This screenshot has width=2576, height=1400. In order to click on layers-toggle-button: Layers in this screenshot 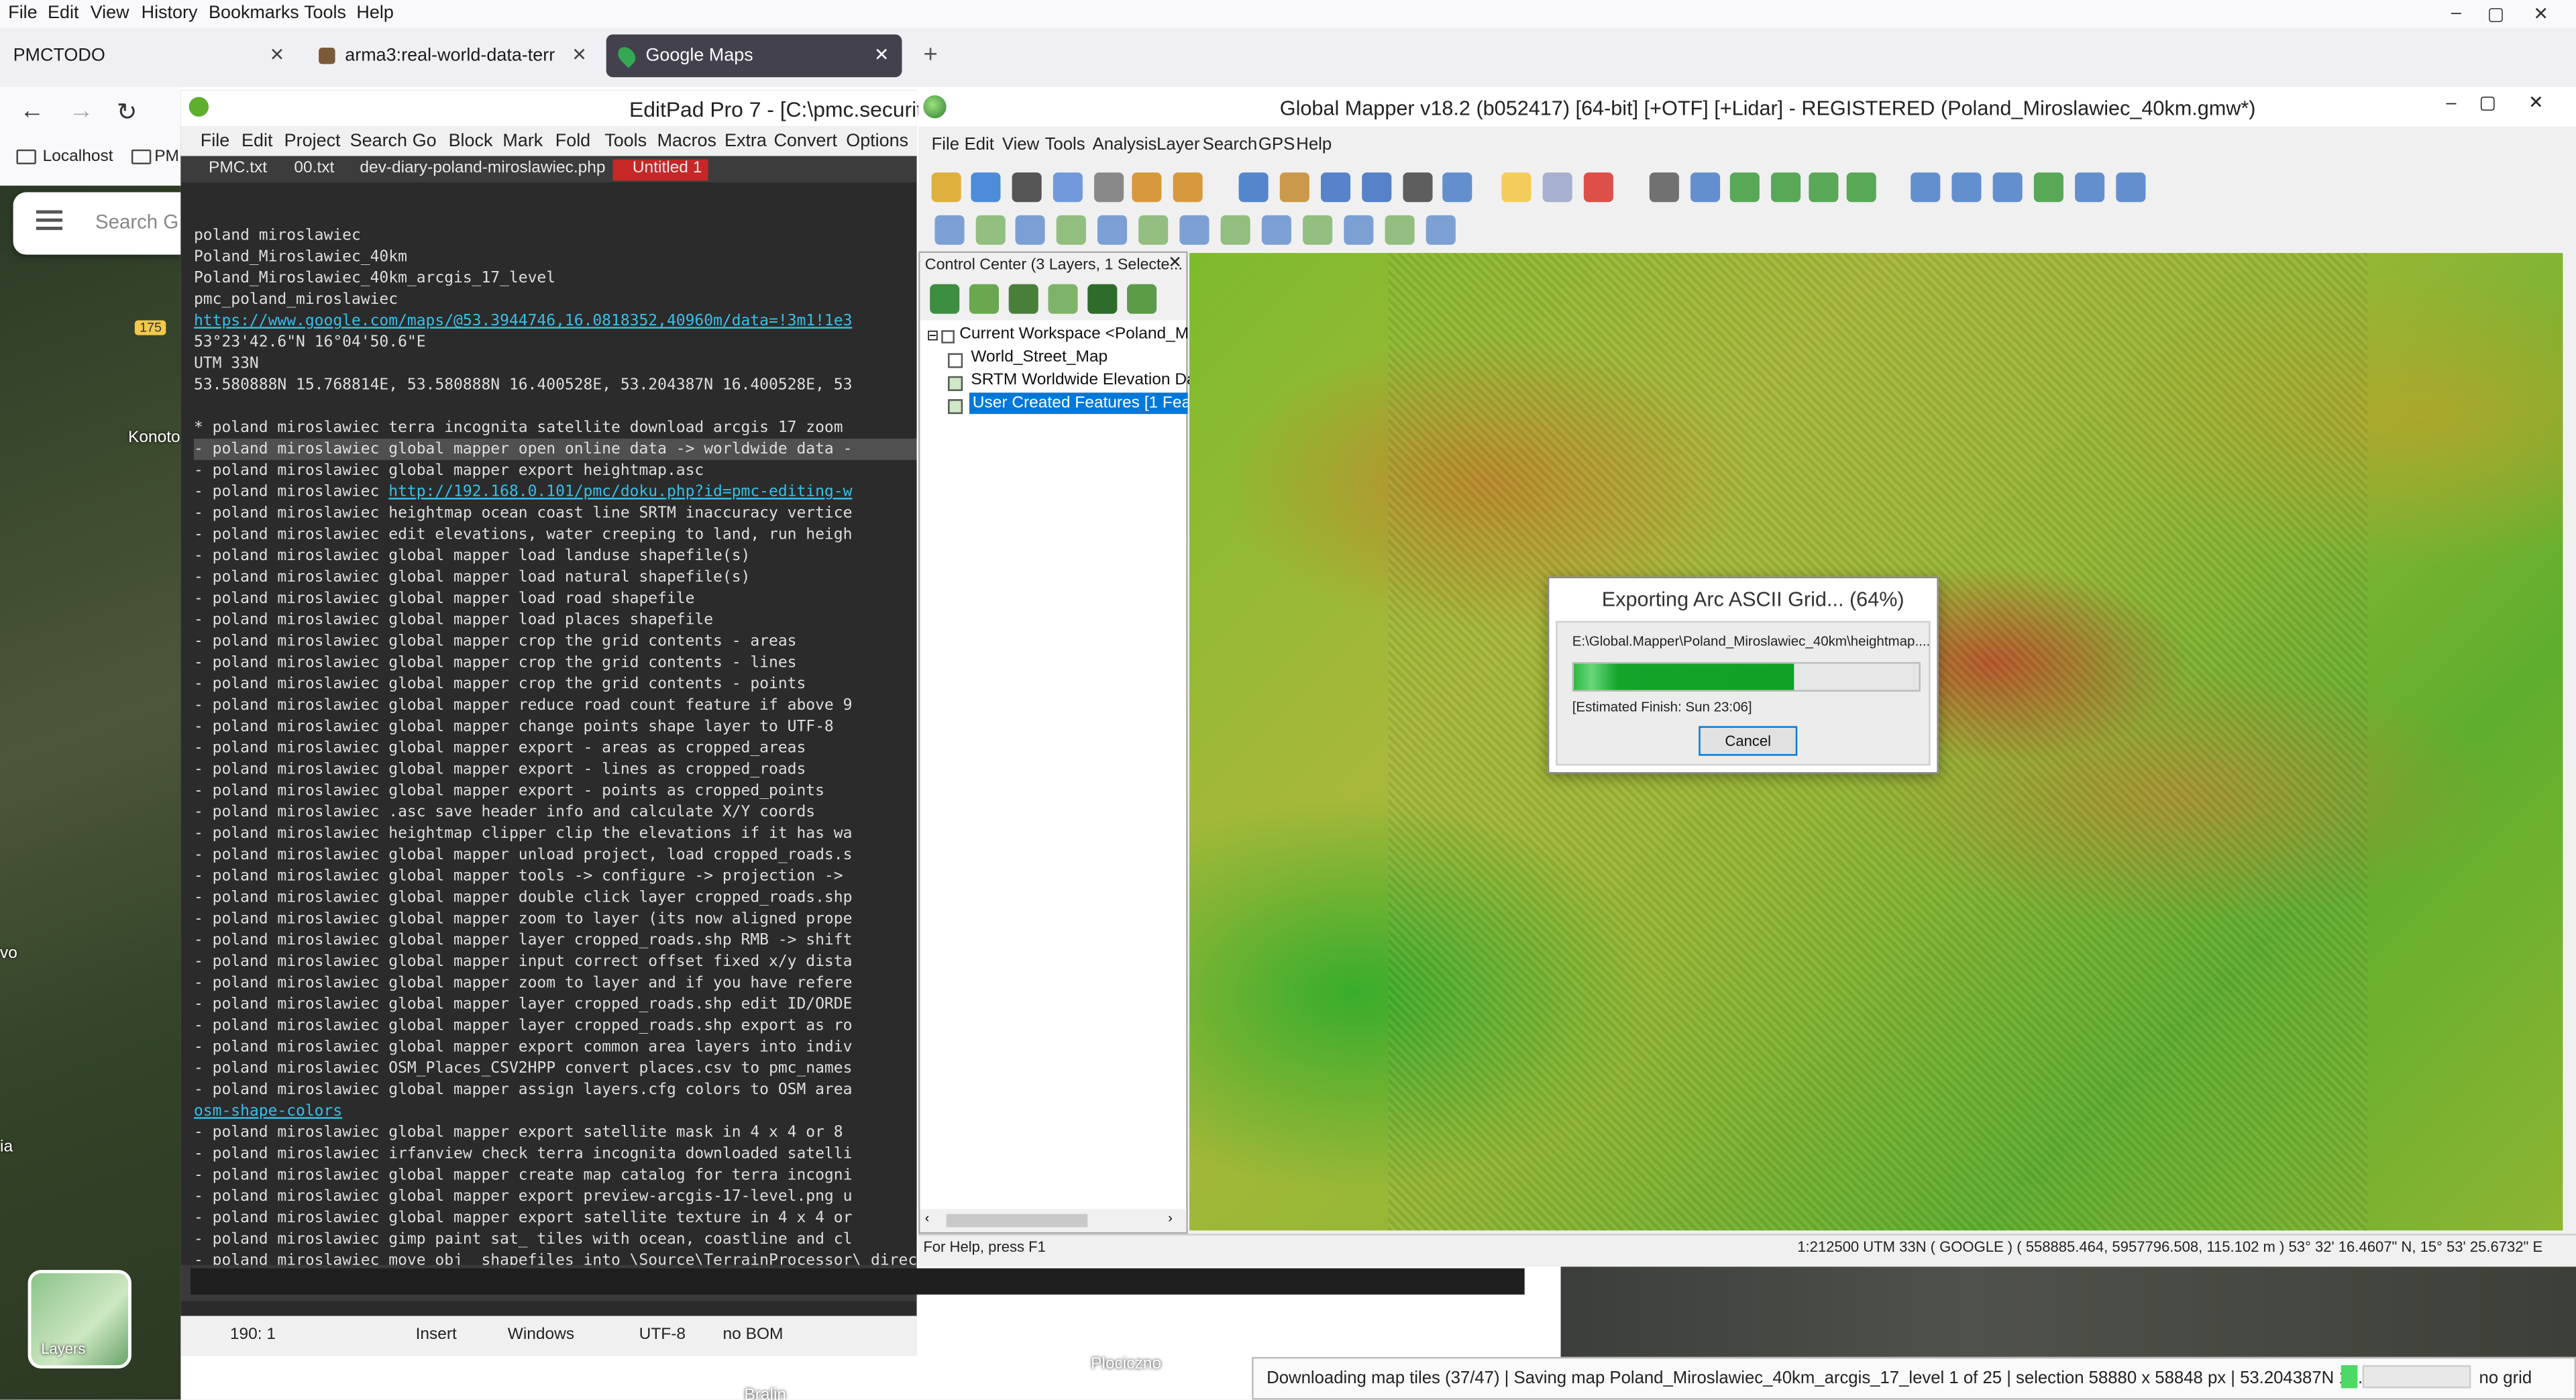, I will do `click(79, 1319)`.